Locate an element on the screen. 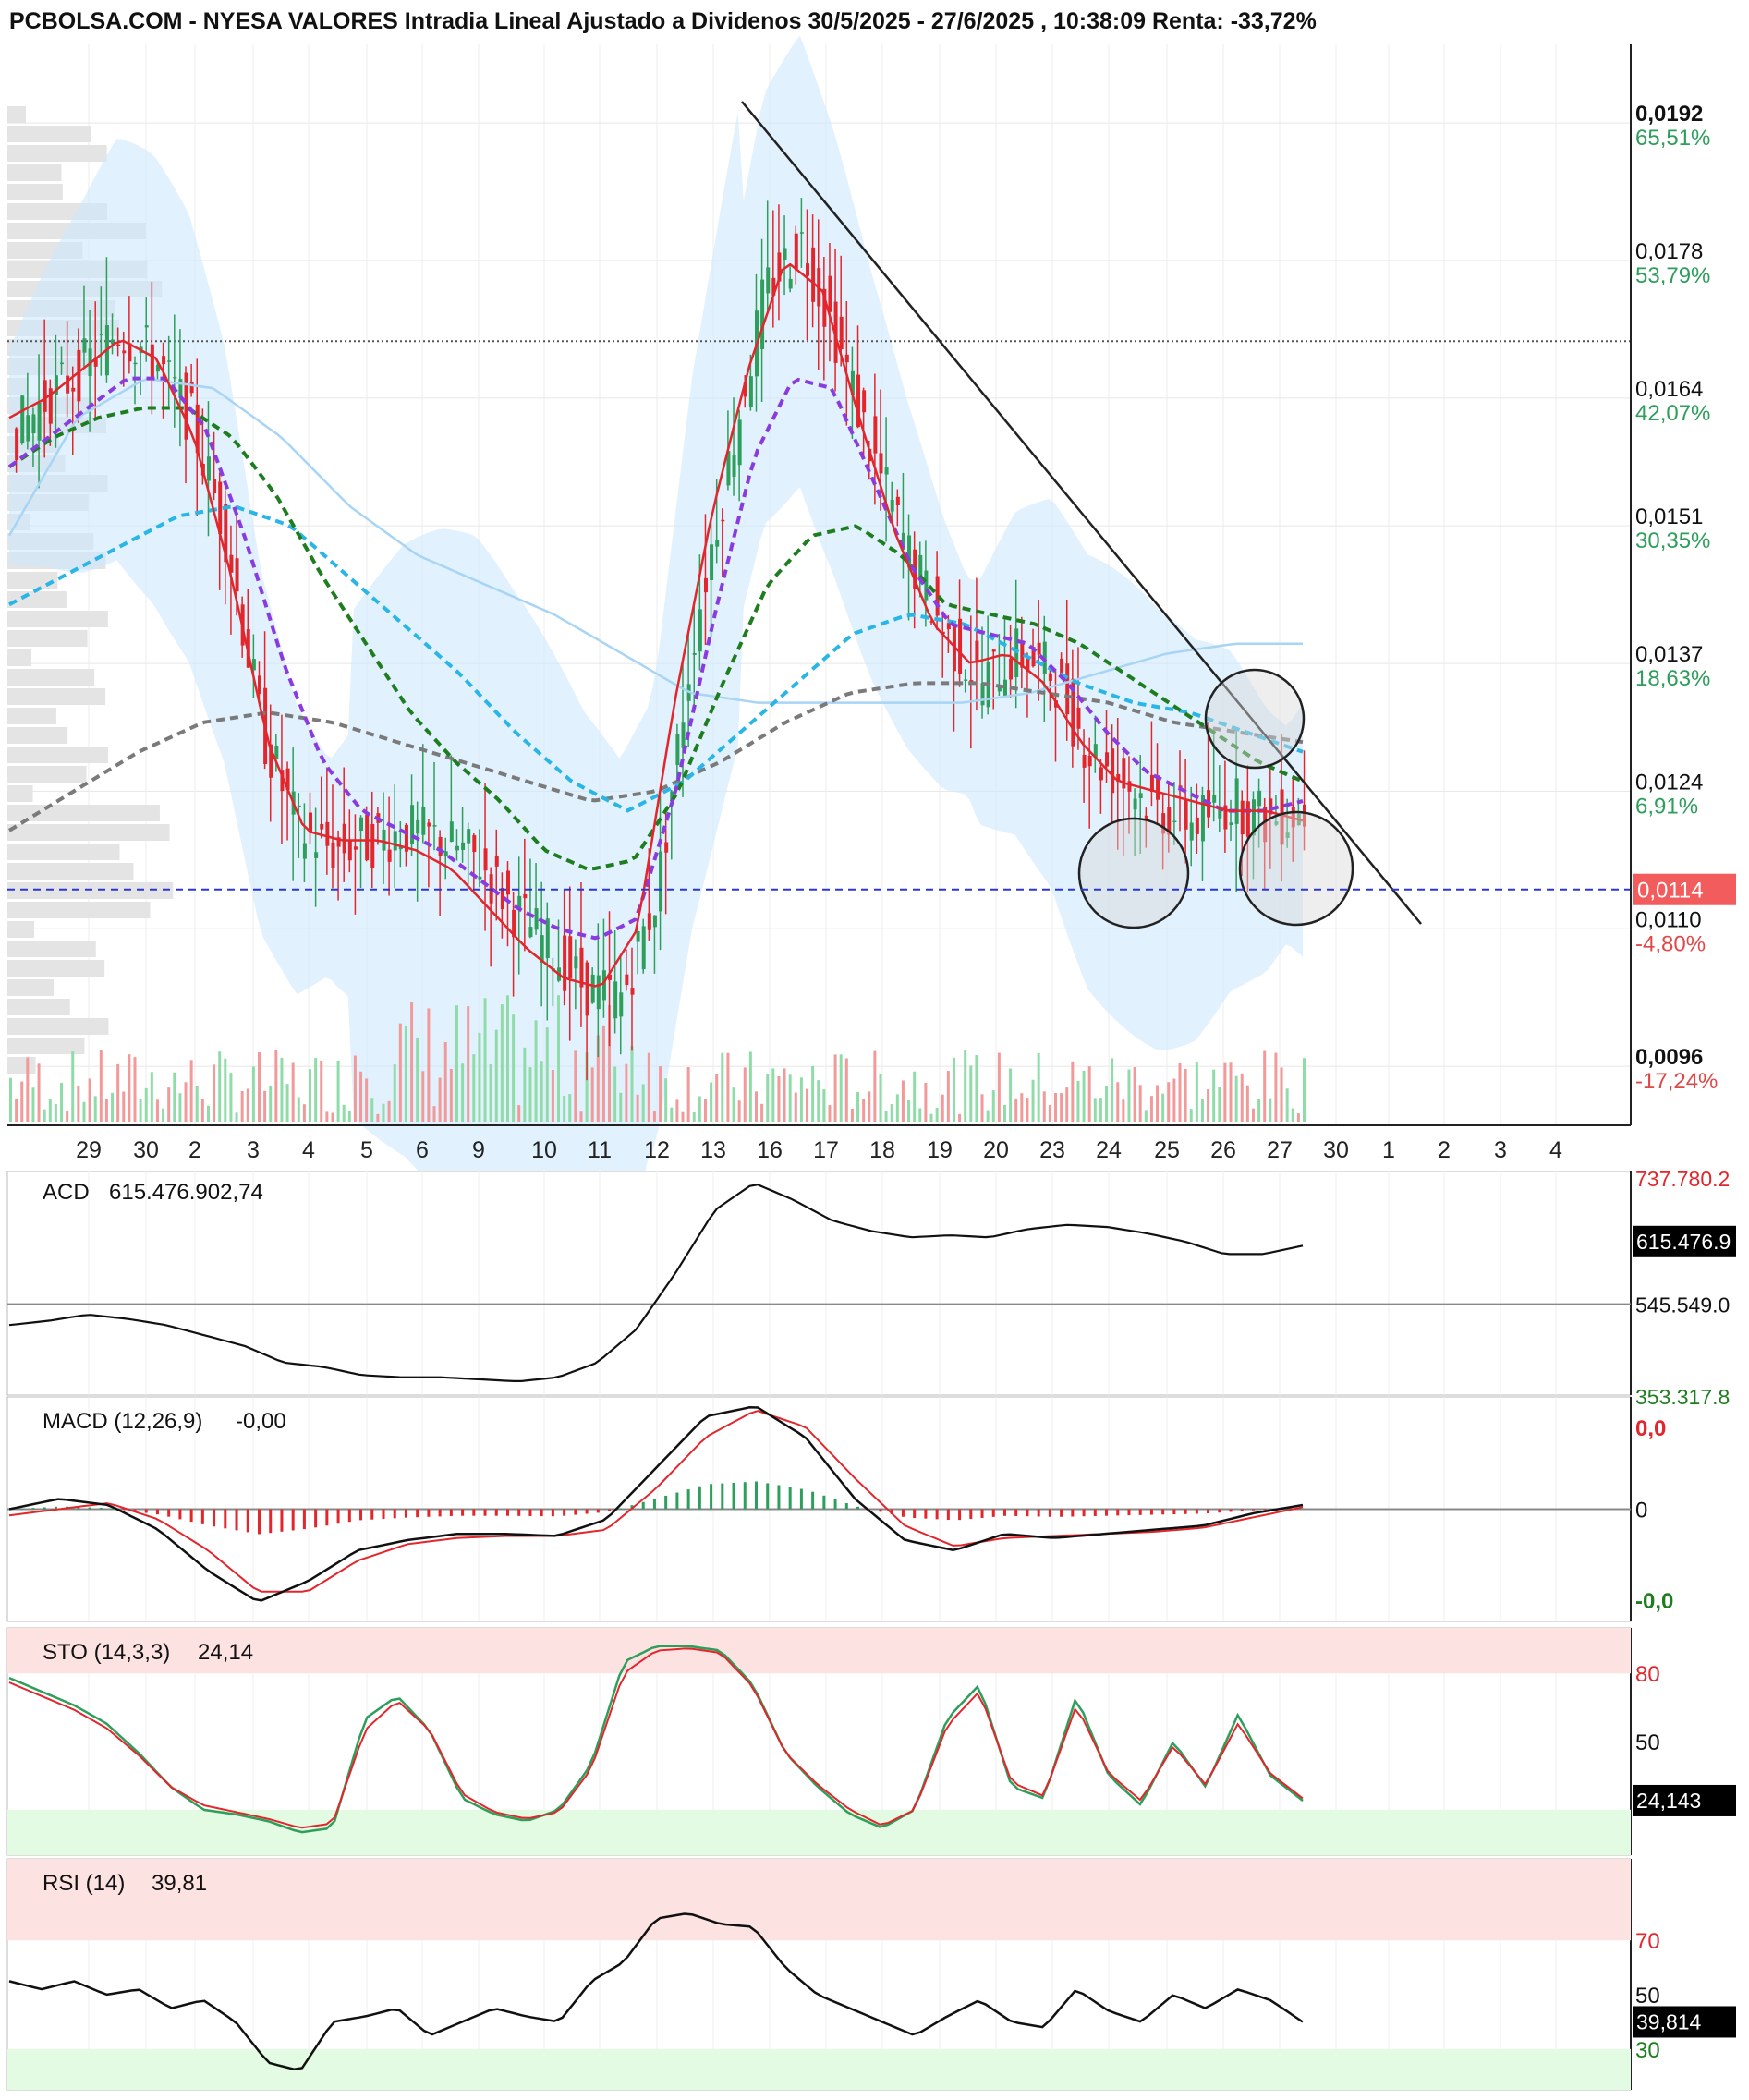 Image resolution: width=1749 pixels, height=2100 pixels. x-tick-label: 25 is located at coordinates (1167, 1150).